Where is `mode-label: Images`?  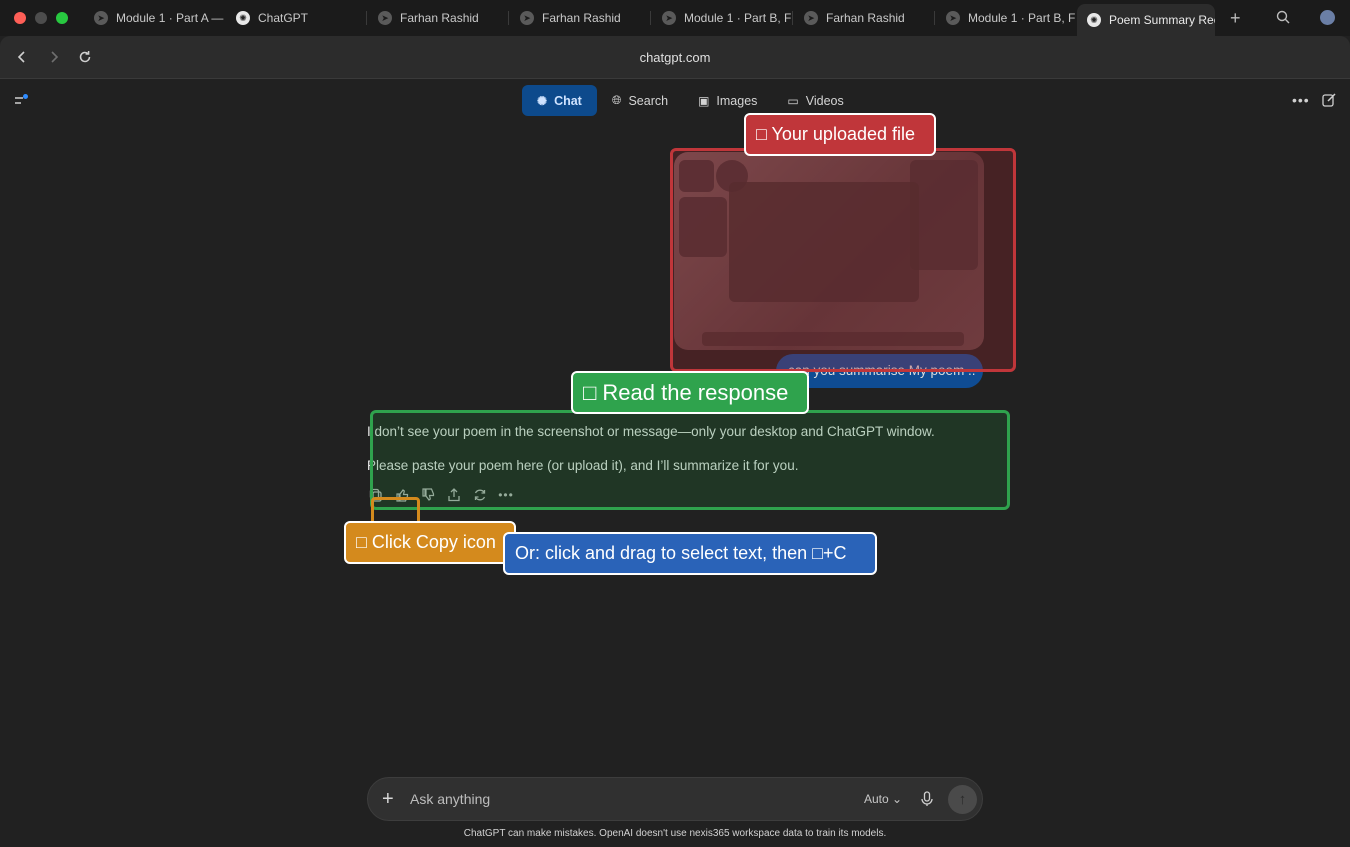 mode-label: Images is located at coordinates (737, 100).